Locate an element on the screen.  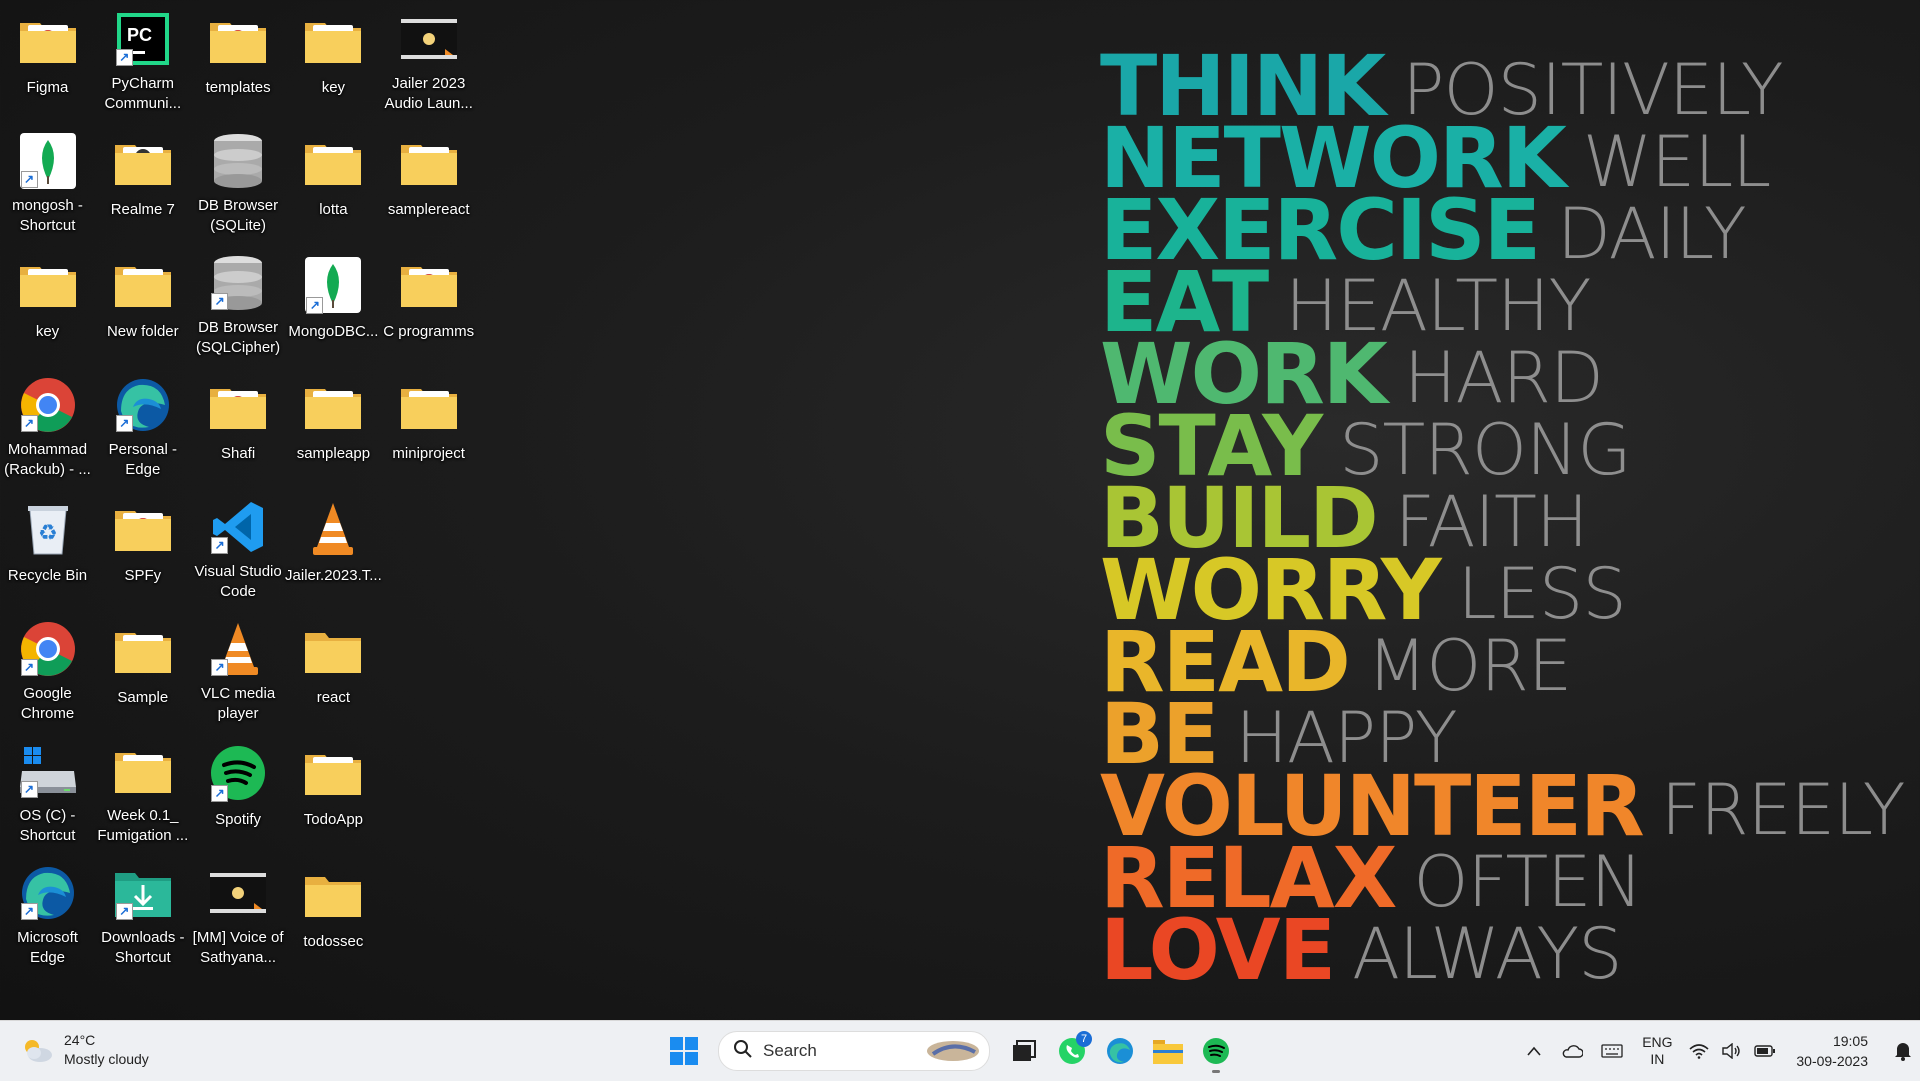
desktop-icon: C programms is located at coordinates (428, 302).